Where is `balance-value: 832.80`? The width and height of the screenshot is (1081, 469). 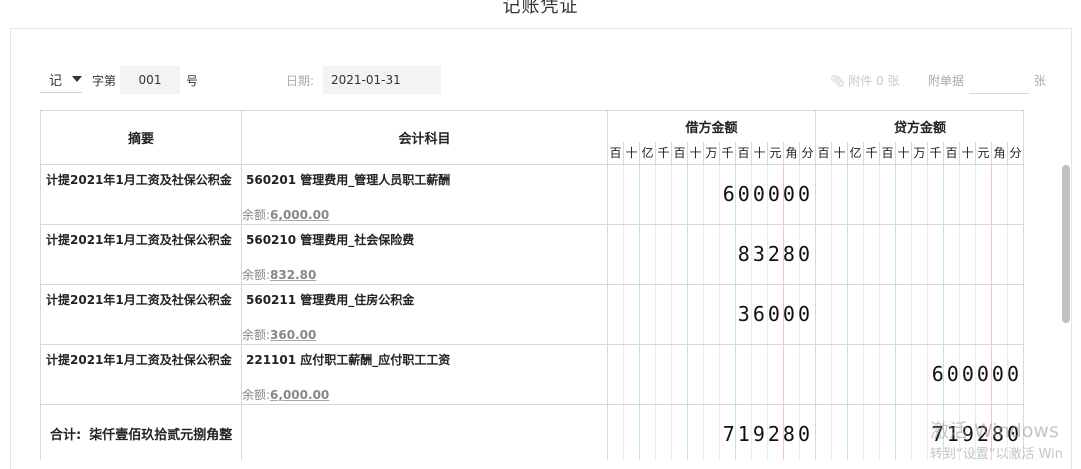 balance-value: 832.80 is located at coordinates (293, 275).